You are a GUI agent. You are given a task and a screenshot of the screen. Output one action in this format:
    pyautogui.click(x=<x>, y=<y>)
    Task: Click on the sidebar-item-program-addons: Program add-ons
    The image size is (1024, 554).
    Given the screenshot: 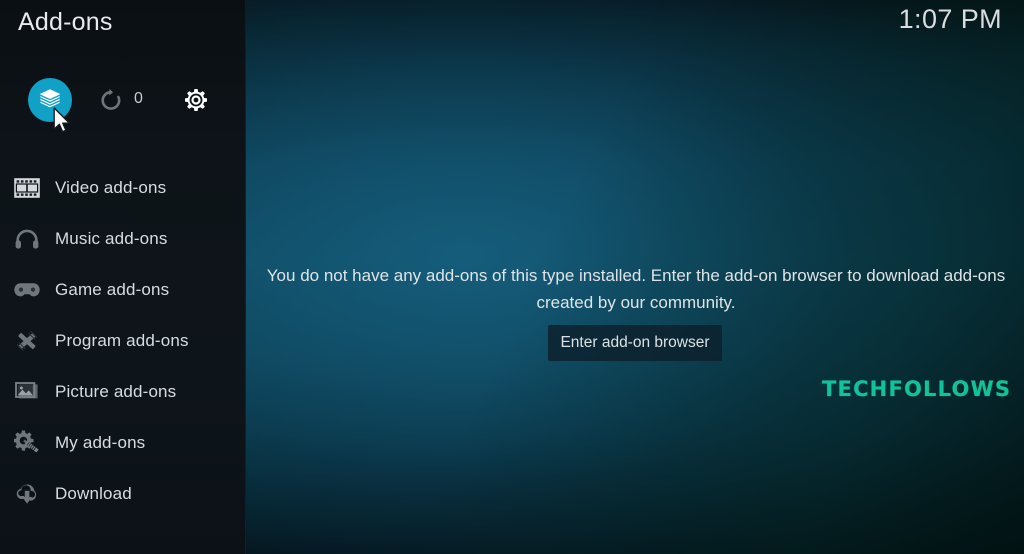 What is the action you would take?
    pyautogui.click(x=123, y=340)
    